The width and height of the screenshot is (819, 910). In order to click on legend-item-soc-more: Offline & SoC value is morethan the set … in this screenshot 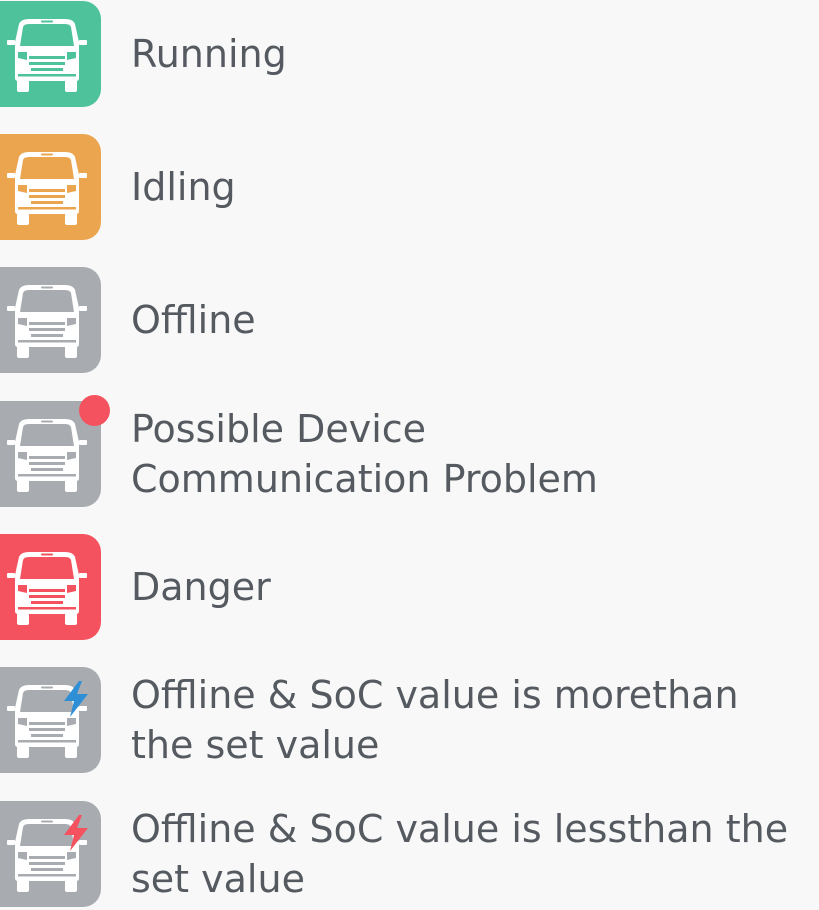, I will do `click(409, 720)`.